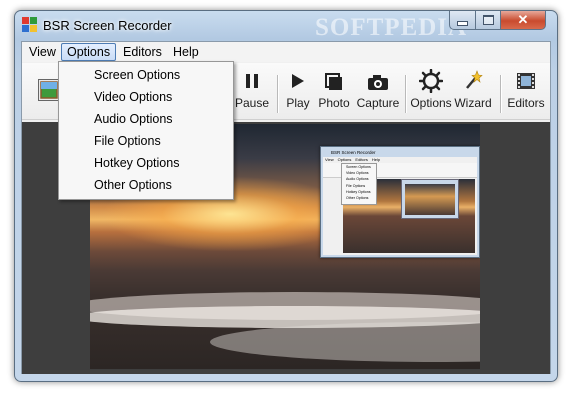  Describe the element at coordinates (361, 159) in the screenshot. I see `nested-menu-editors: Editors` at that location.